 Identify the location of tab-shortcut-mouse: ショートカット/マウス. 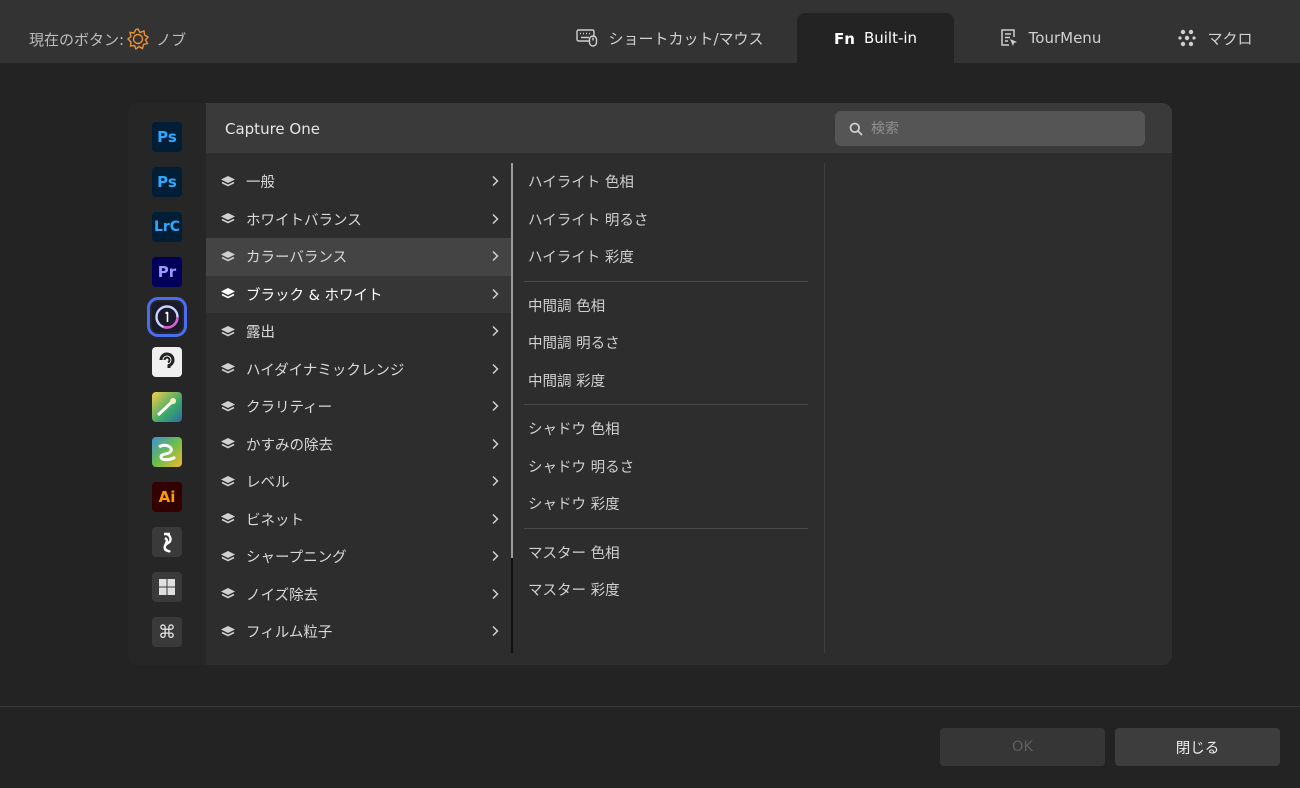
(670, 38).